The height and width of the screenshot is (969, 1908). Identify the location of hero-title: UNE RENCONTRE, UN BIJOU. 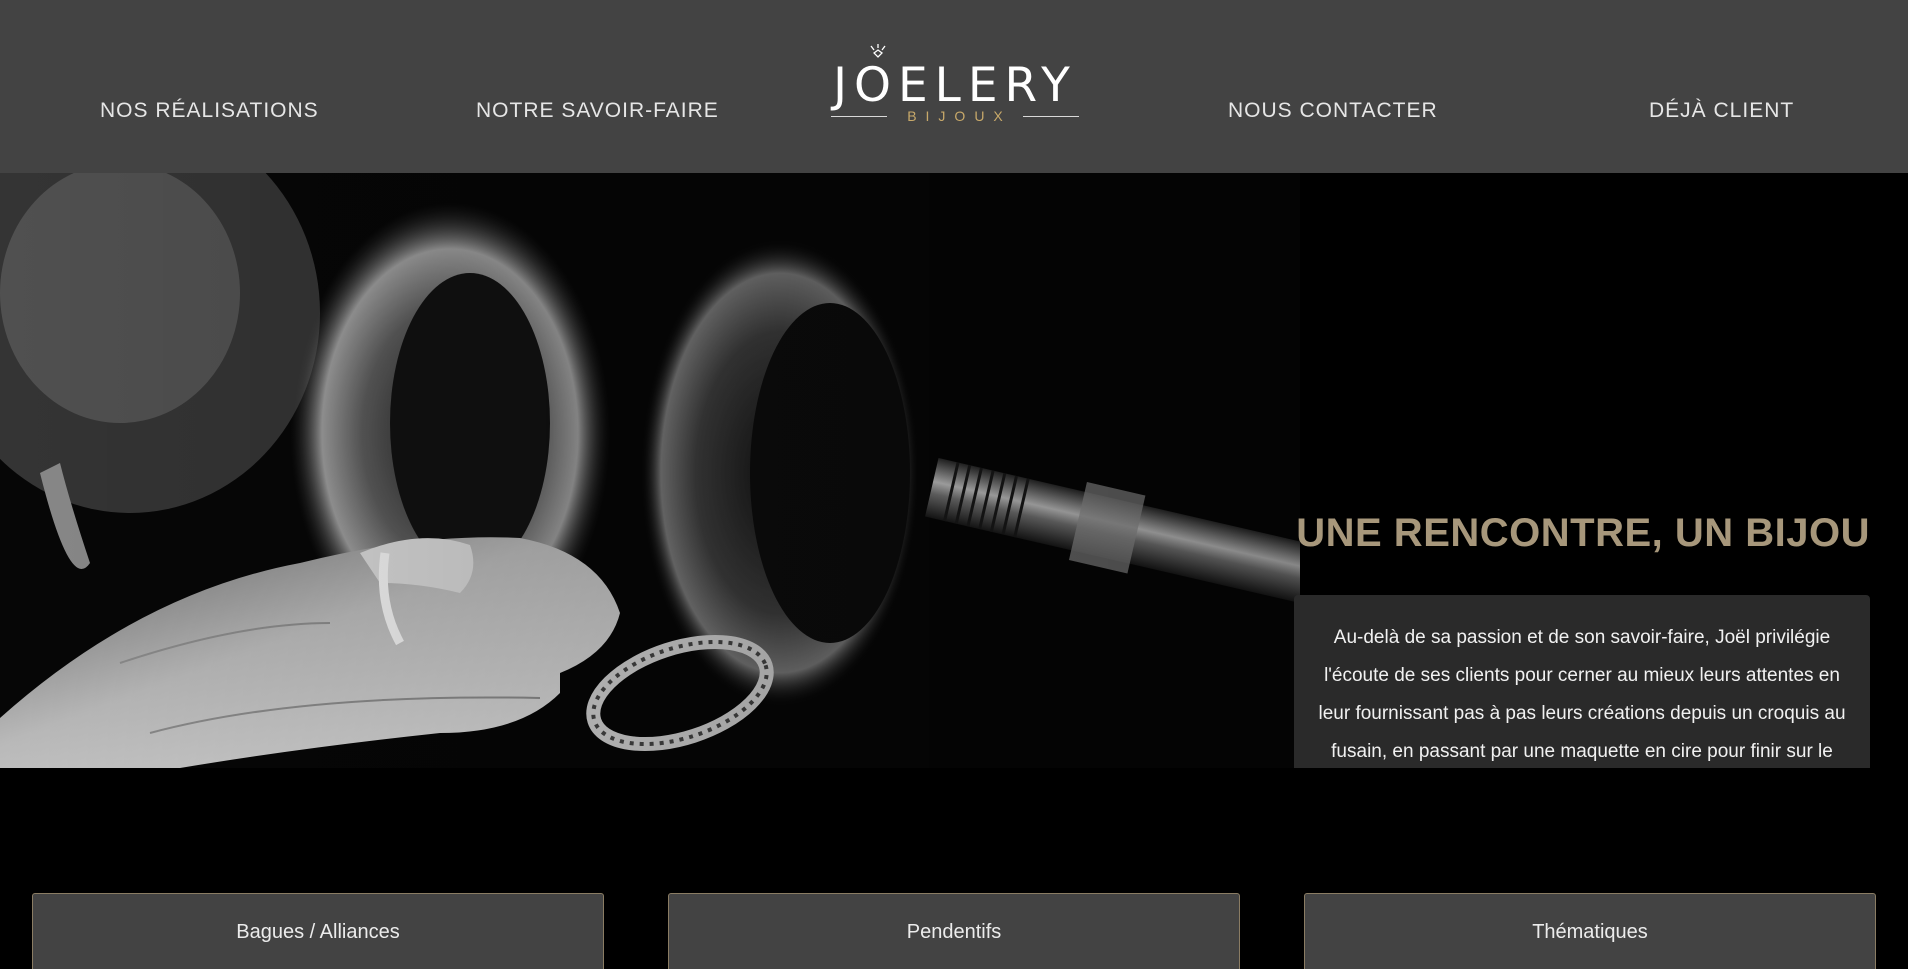
(1583, 533).